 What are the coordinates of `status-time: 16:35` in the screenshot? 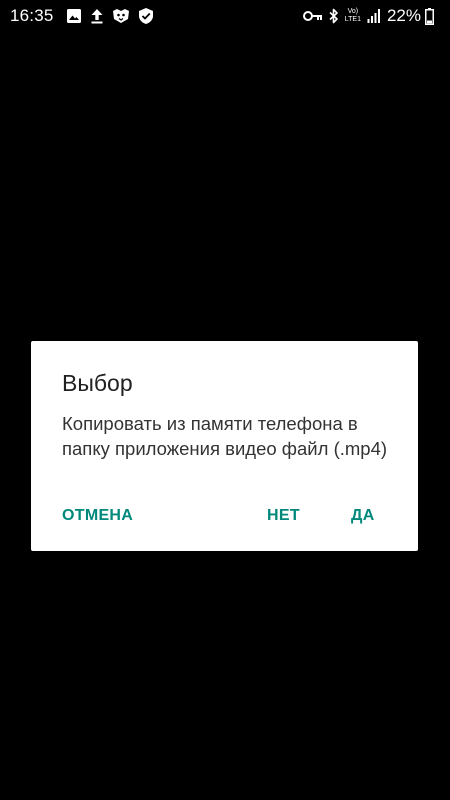 It's located at (32, 15).